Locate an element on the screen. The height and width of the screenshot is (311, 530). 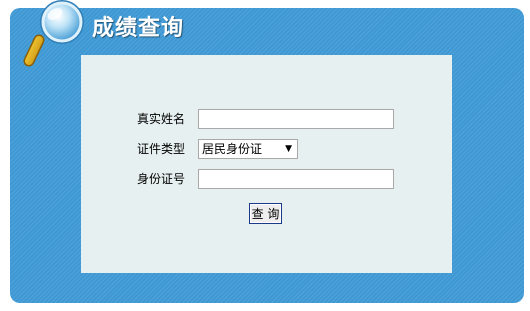
real-name-label: 真实姓名 is located at coordinates (161, 119).